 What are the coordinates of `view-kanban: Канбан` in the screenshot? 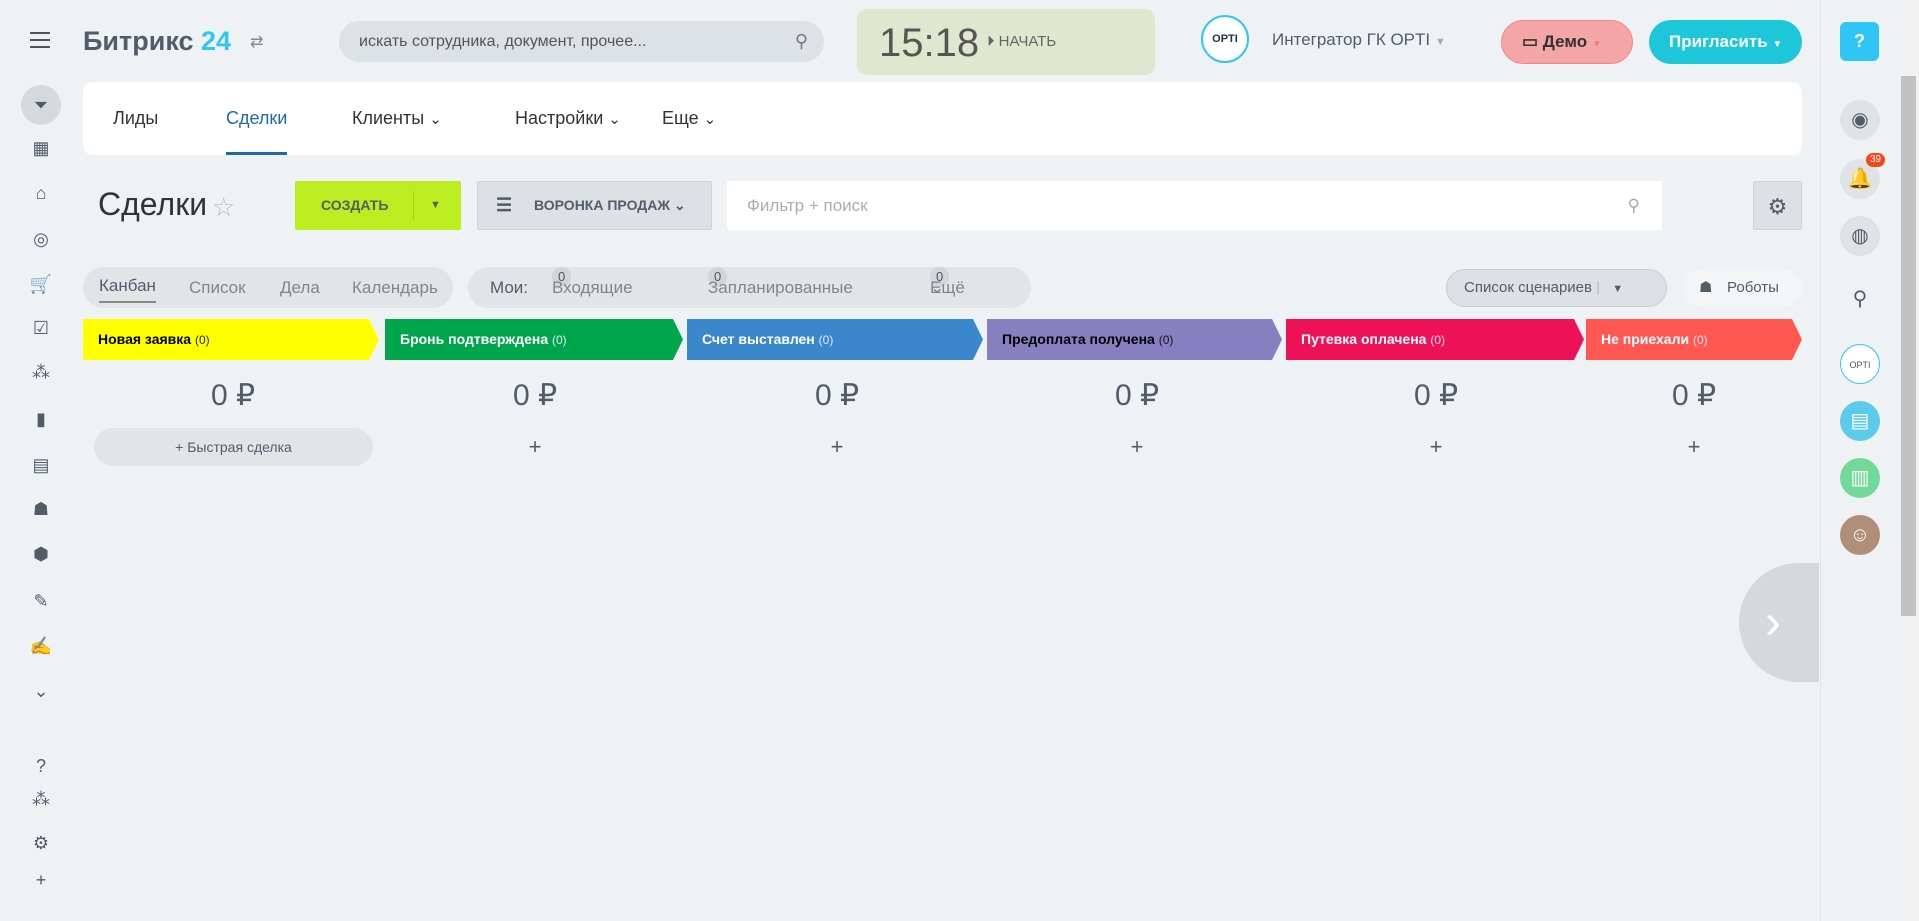 It's located at (127, 287).